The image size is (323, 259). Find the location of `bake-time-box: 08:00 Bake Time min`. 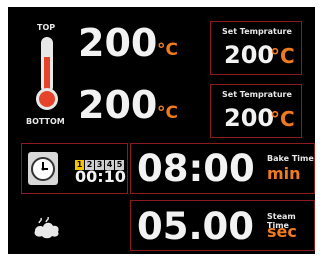

bake-time-box: 08:00 Bake Time min is located at coordinates (222, 168).